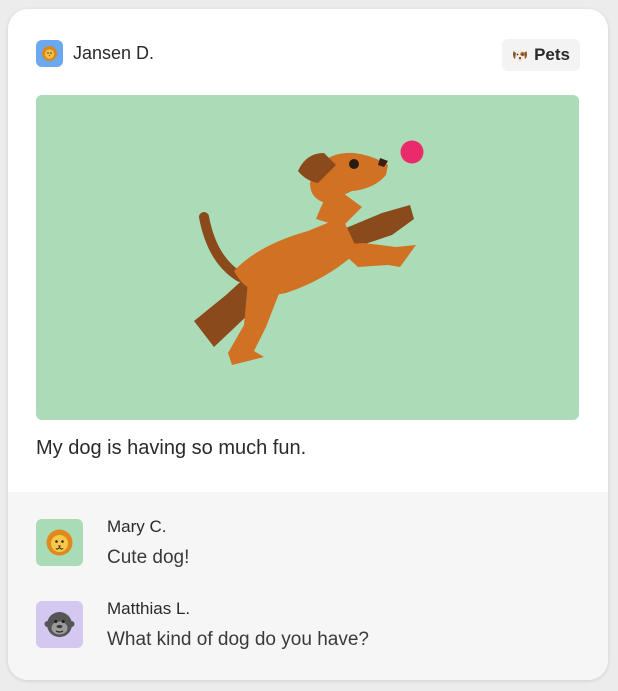 The image size is (618, 691). Describe the element at coordinates (309, 252) in the screenshot. I see `dog-catching-ball-illustration` at that location.